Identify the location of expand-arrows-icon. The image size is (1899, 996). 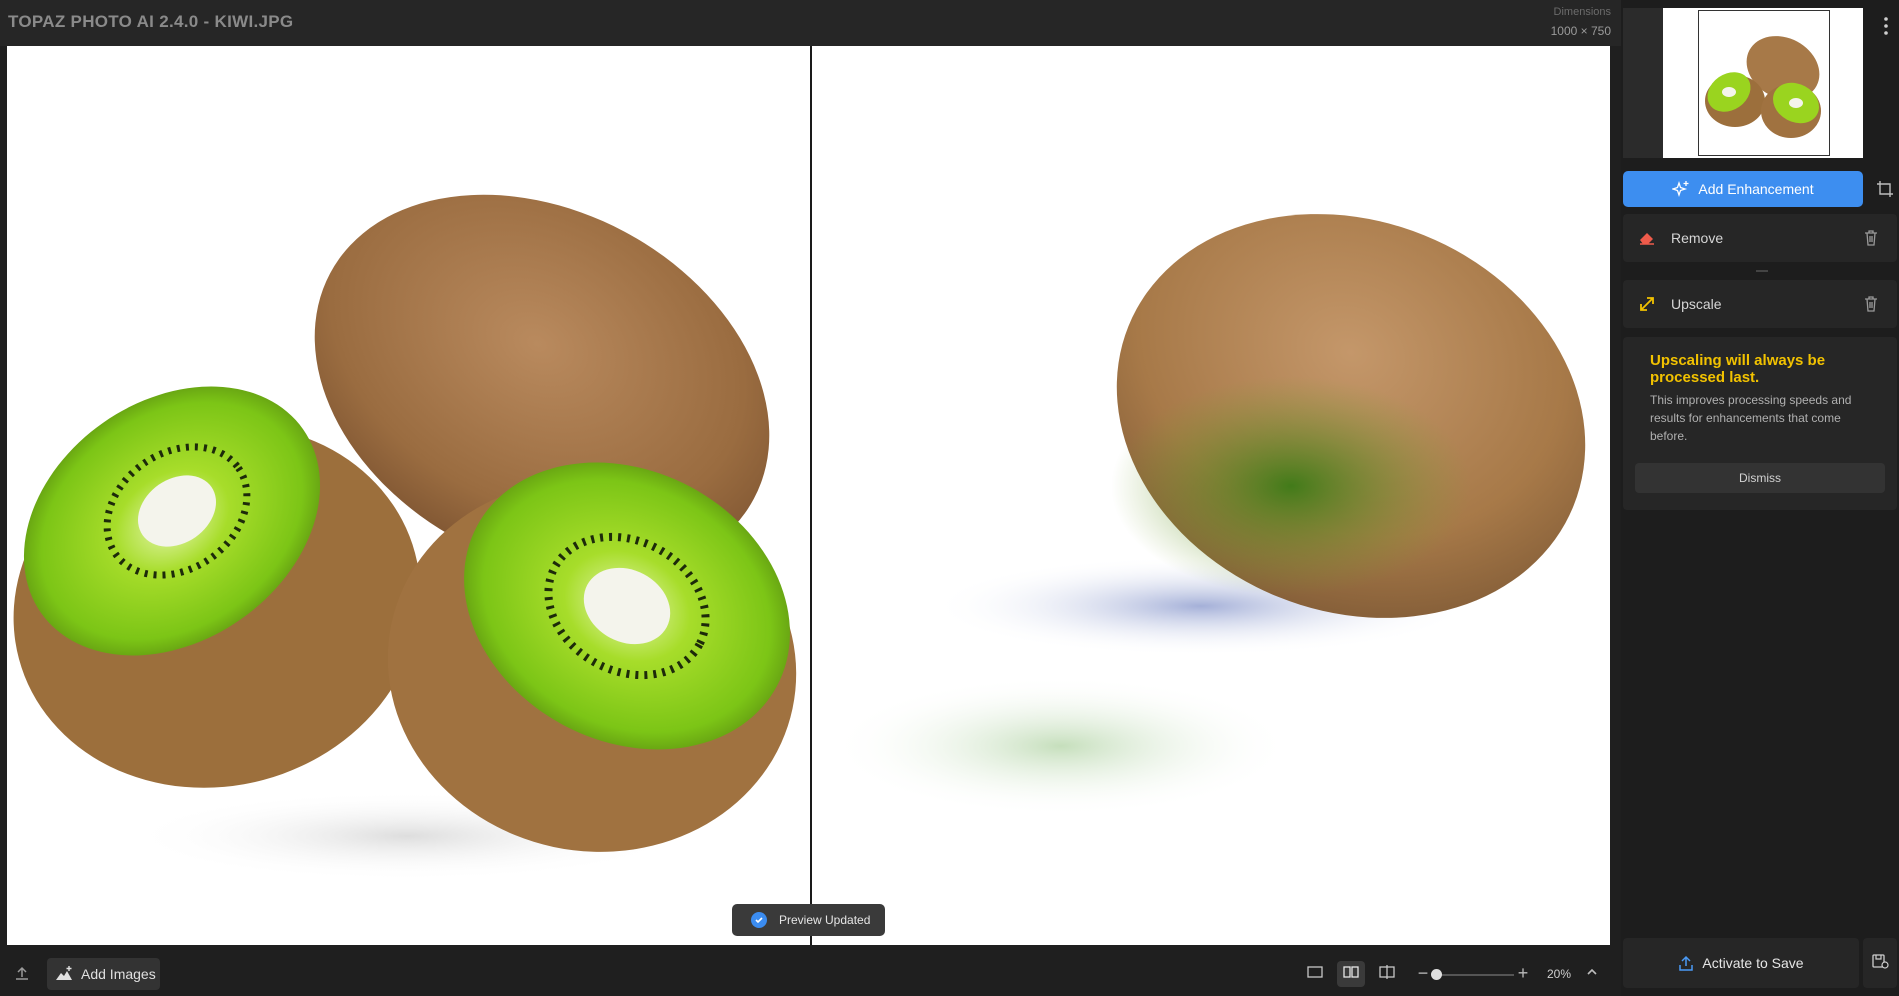
(1647, 304).